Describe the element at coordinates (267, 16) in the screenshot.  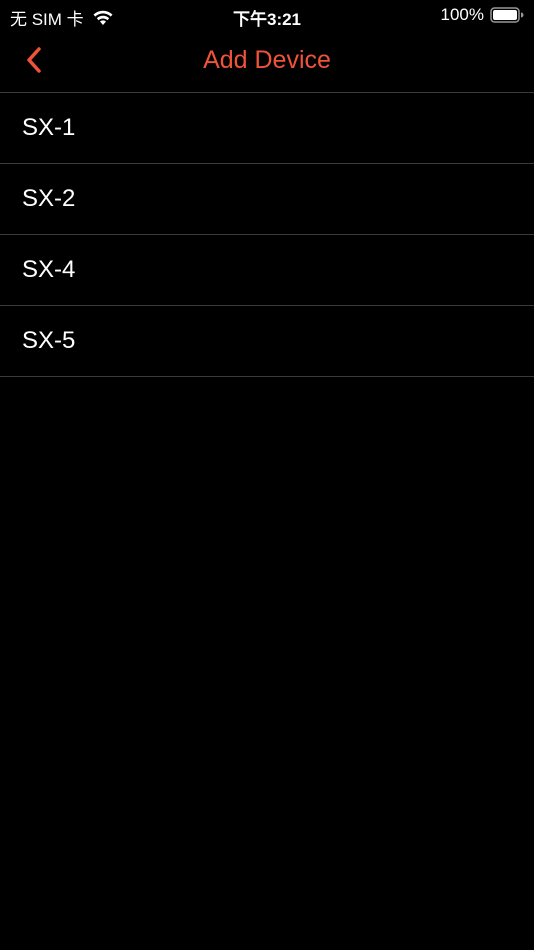
I see `status-bar: 无 SIM 卡 下午3:21 100%` at that location.